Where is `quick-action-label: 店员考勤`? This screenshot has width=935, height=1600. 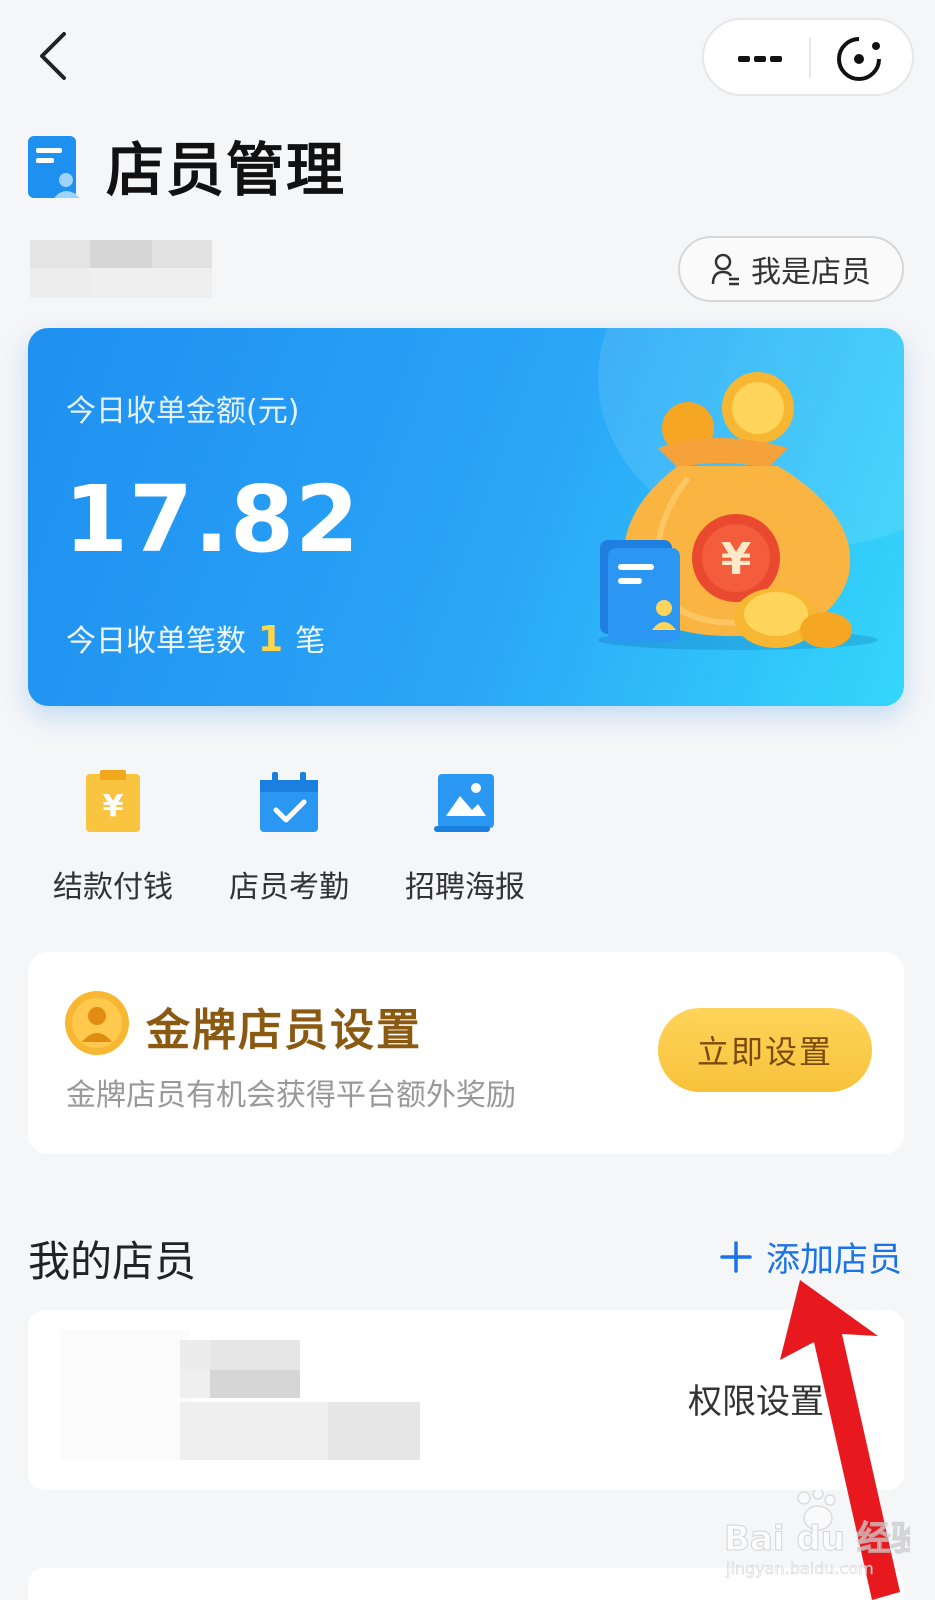
quick-action-label: 店员考勤 is located at coordinates (289, 887).